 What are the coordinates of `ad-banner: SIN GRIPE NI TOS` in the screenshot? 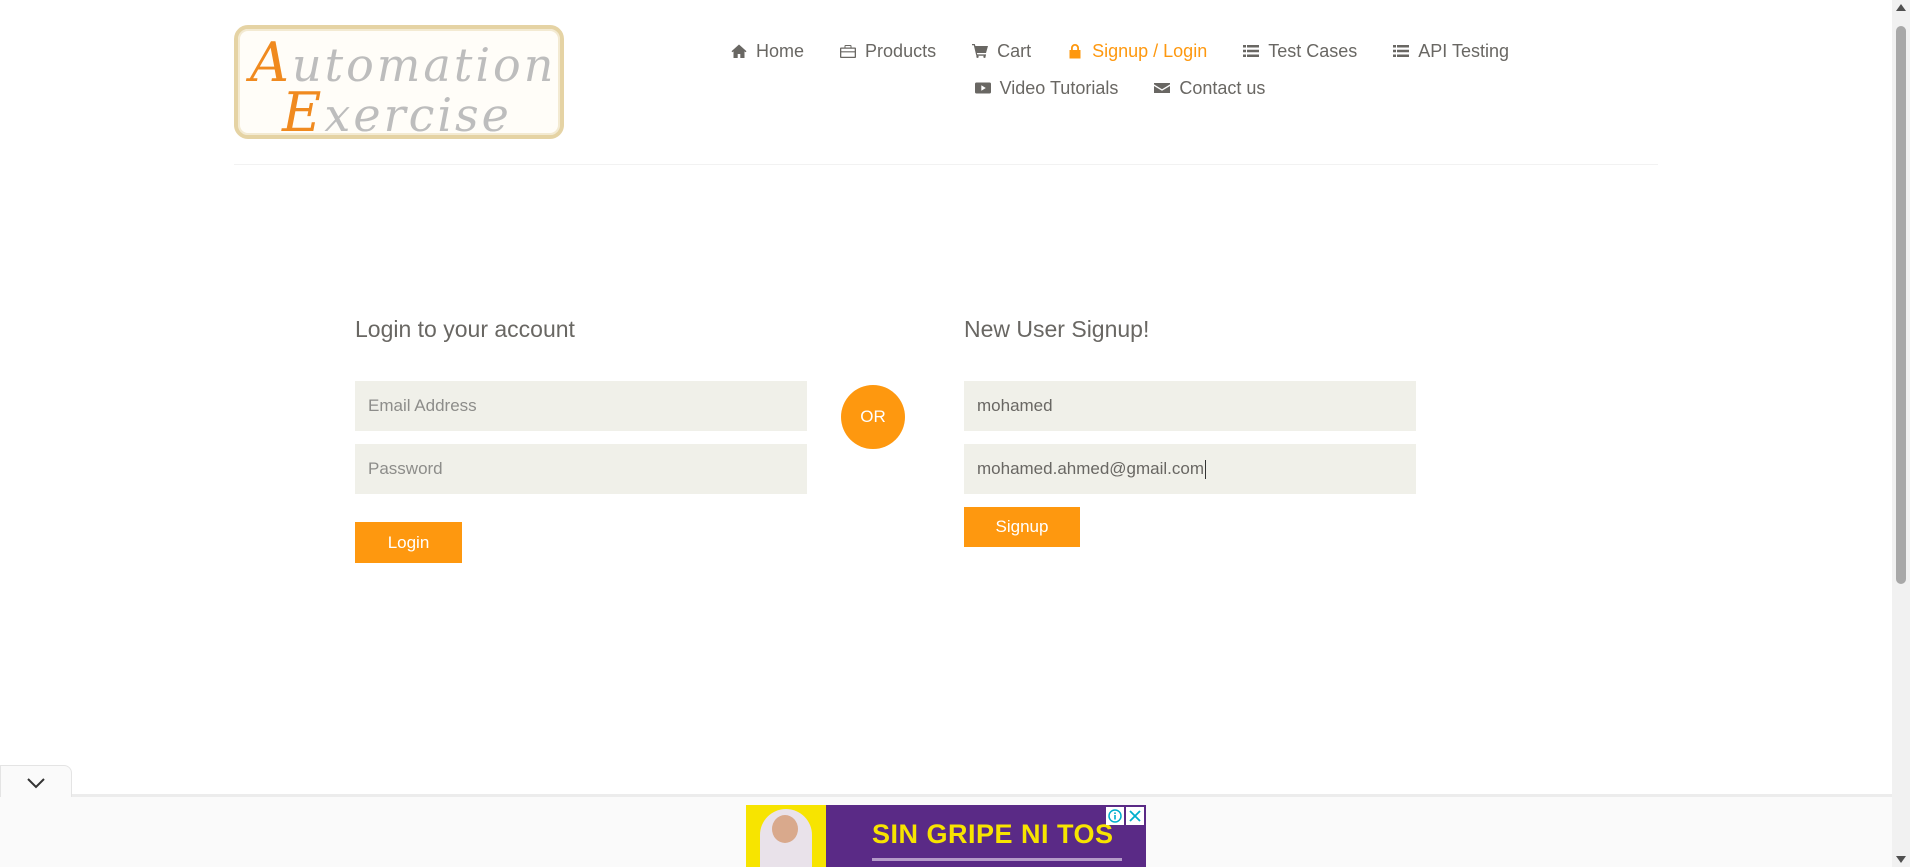 It's located at (946, 836).